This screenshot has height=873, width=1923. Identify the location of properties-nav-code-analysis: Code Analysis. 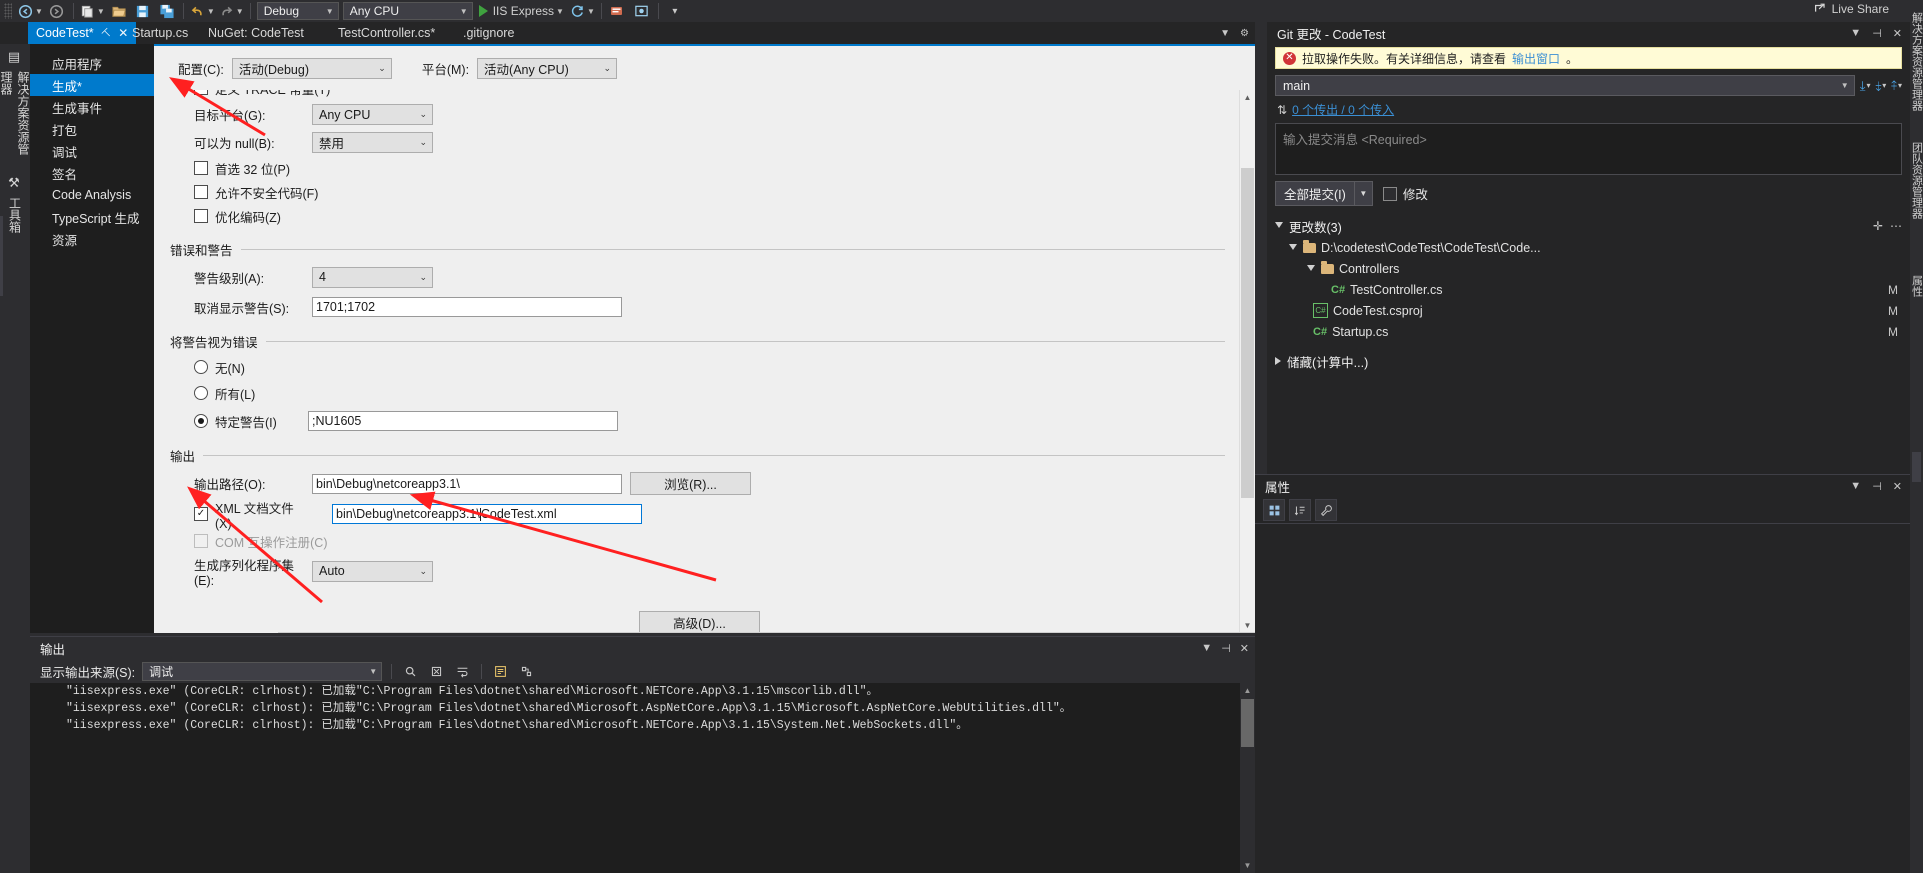
(92, 195).